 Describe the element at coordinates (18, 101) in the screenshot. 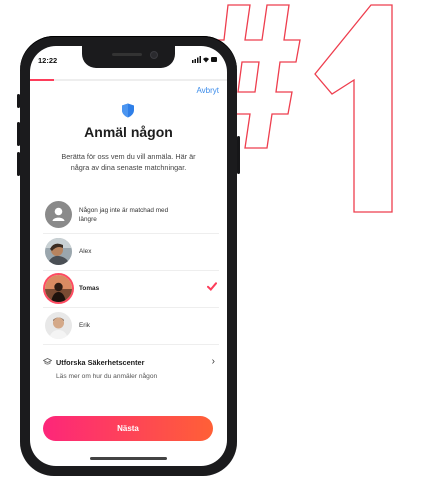

I see `mute-switch` at that location.